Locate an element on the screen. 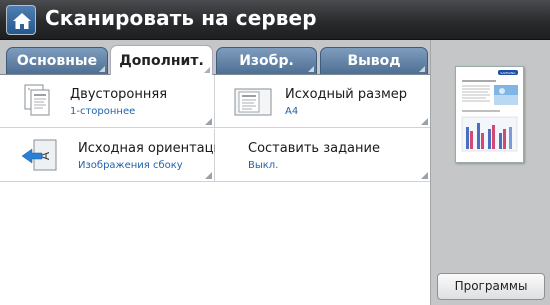 The height and width of the screenshot is (305, 550). build-job-option: Составить задание Выкл. is located at coordinates (322, 155).